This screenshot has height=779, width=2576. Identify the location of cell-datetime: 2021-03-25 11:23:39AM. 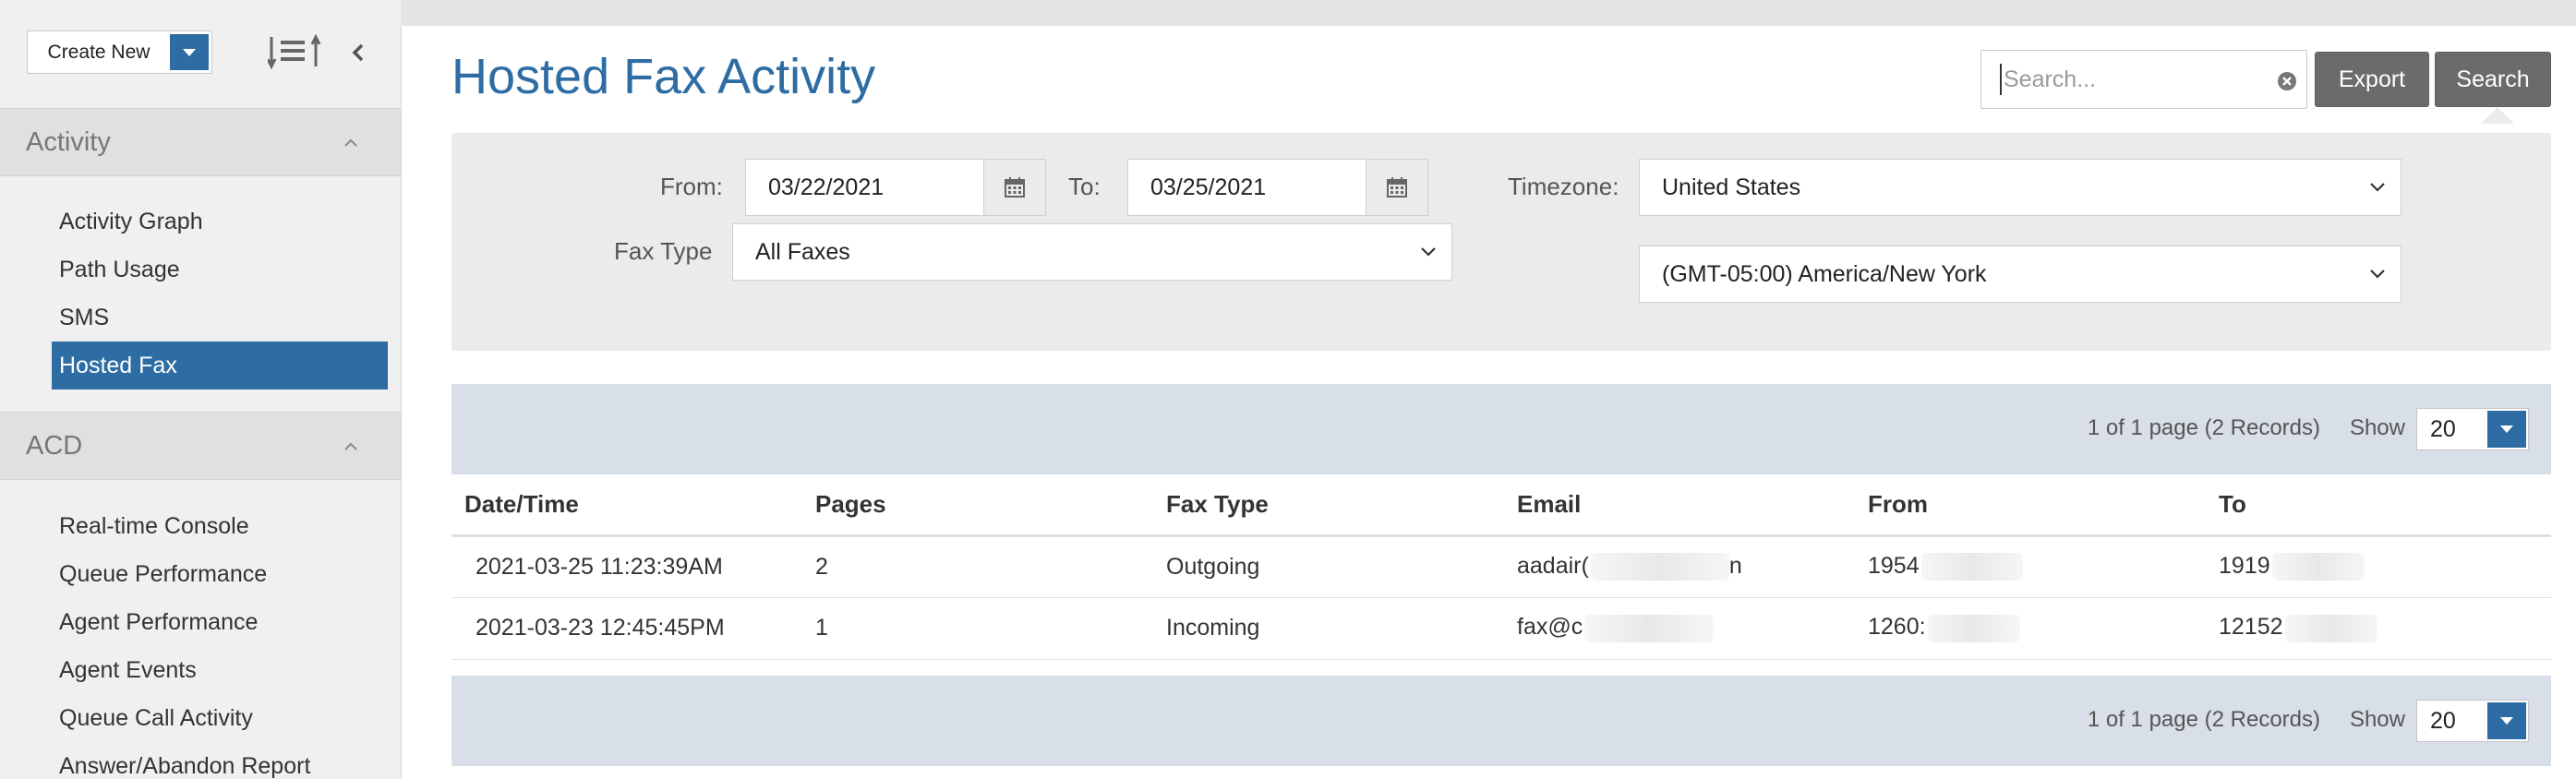
(626, 566).